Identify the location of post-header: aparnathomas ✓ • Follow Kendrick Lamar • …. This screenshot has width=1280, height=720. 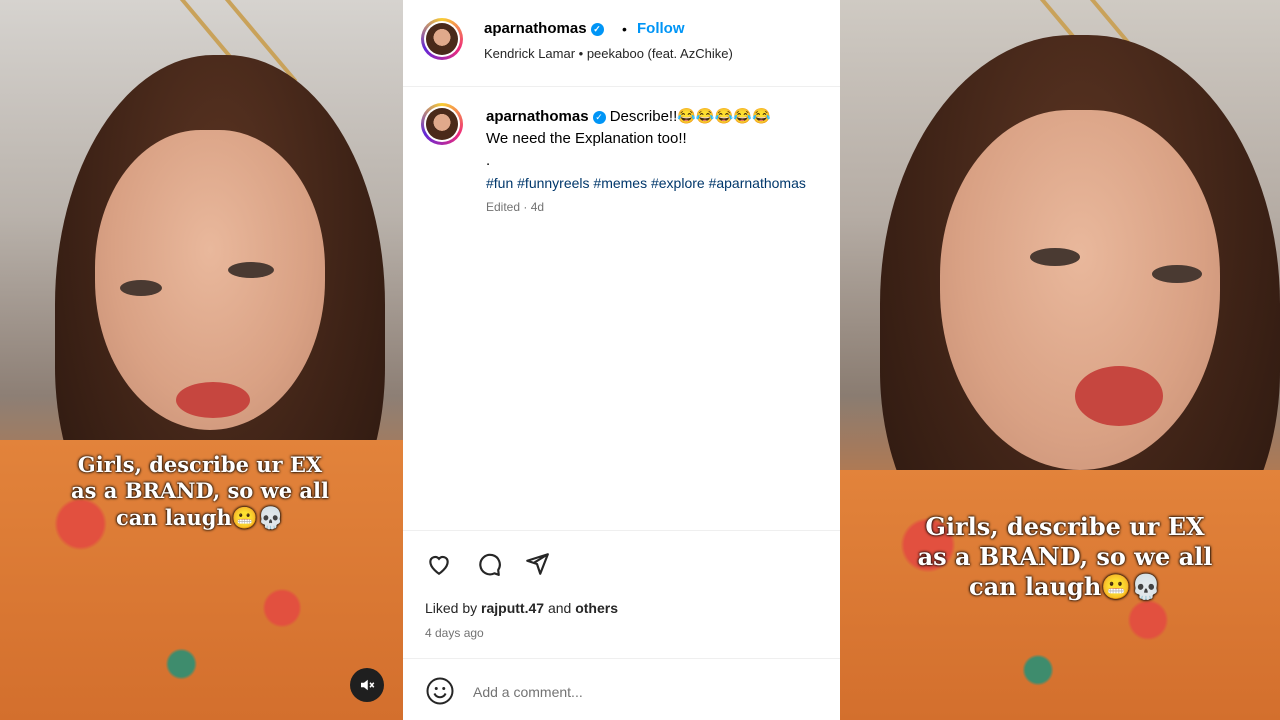
(621, 43).